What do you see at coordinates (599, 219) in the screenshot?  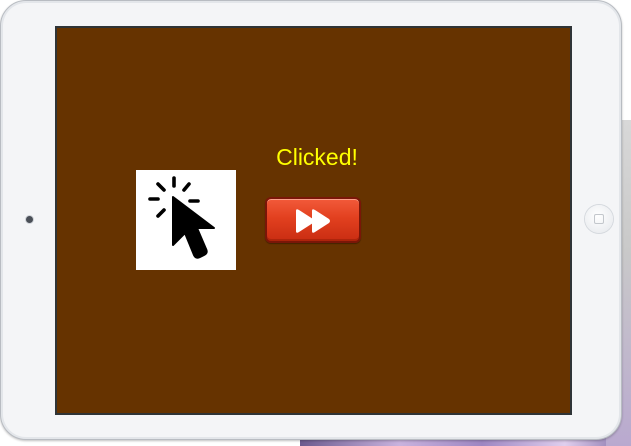 I see `home-button` at bounding box center [599, 219].